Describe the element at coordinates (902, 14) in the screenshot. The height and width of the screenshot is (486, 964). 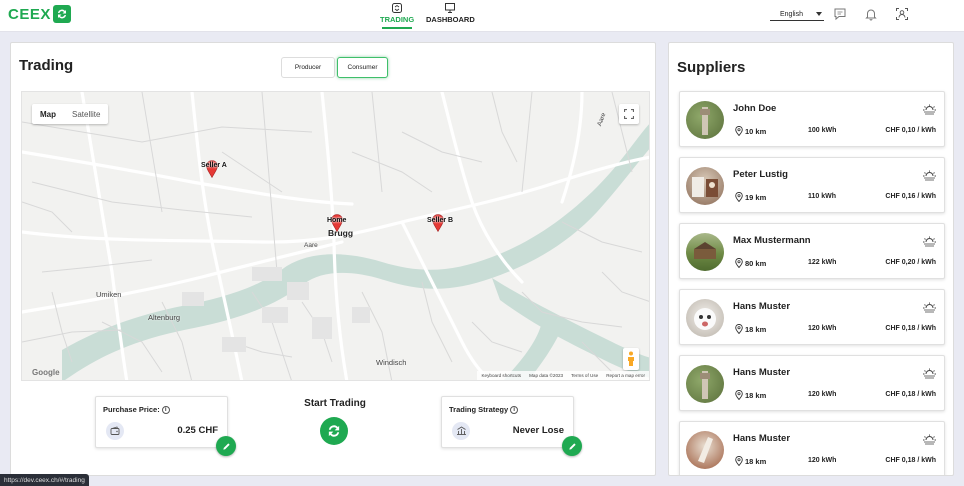
I see `user-scan-icon` at that location.